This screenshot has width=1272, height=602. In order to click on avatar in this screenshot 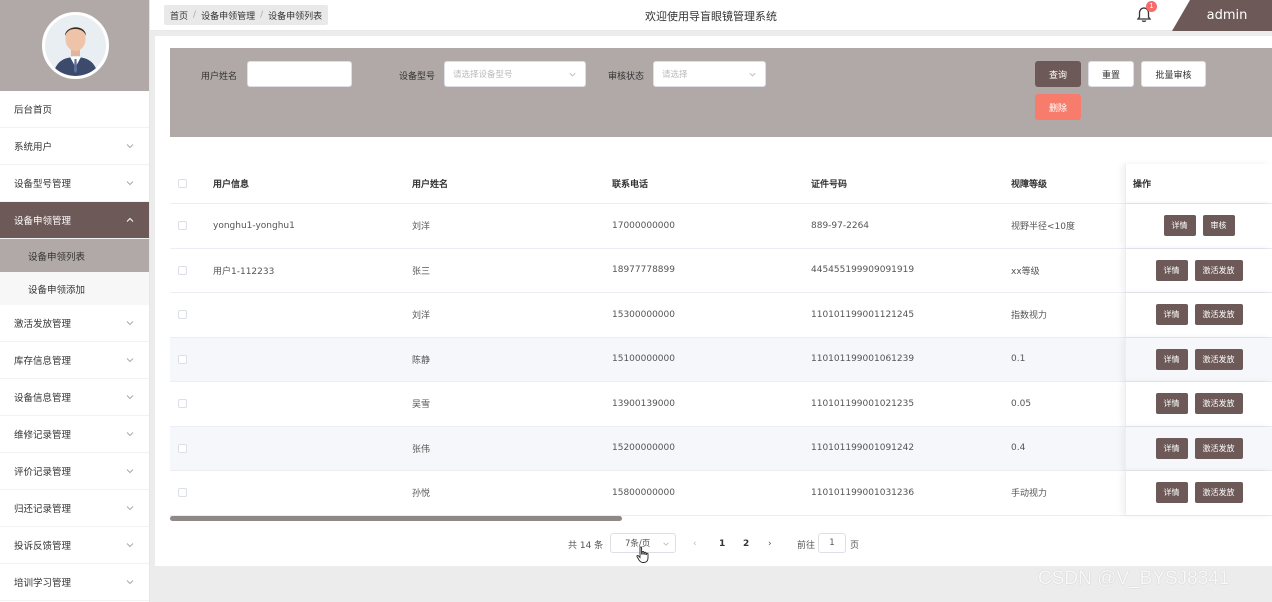, I will do `click(75, 45)`.